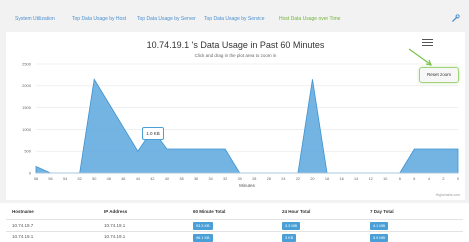 The image size is (469, 242). What do you see at coordinates (291, 226) in the screenshot?
I see `row-1-24h-badge: 3.3 MB` at bounding box center [291, 226].